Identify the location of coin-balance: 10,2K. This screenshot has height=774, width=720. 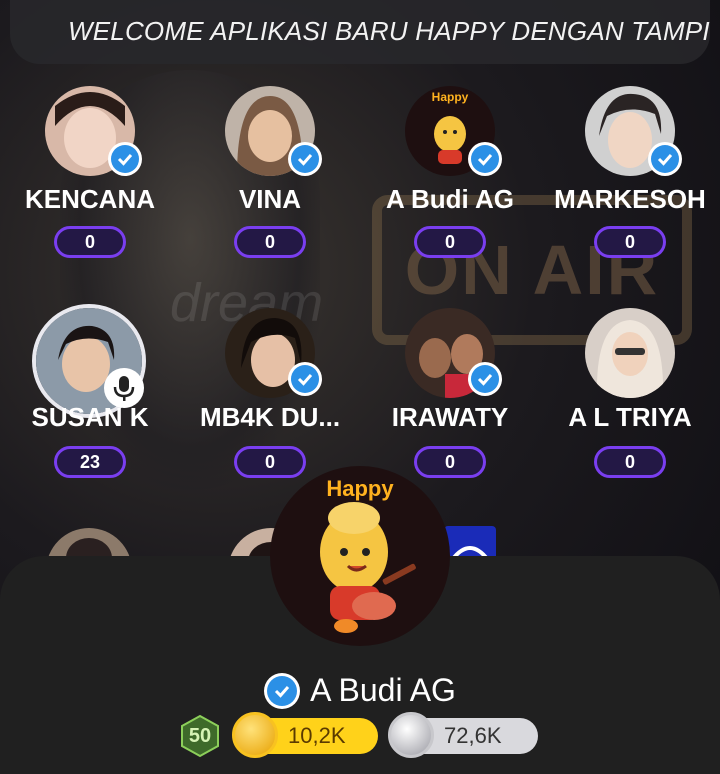
(305, 735).